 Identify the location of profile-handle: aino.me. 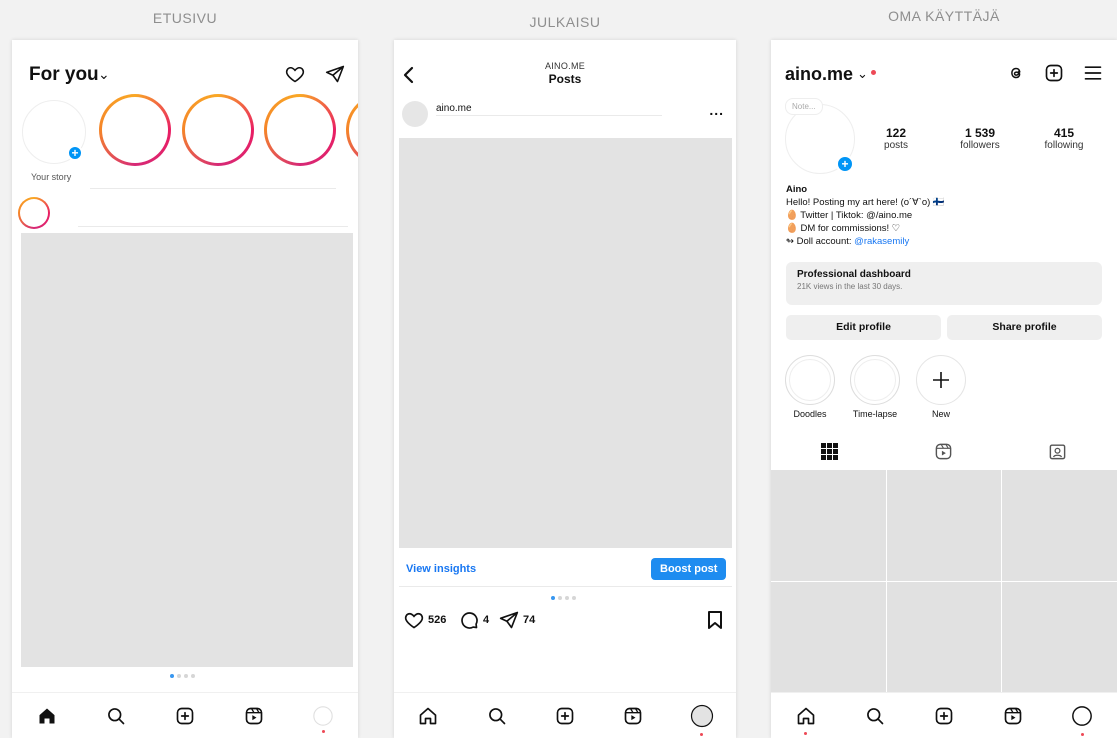
(819, 74).